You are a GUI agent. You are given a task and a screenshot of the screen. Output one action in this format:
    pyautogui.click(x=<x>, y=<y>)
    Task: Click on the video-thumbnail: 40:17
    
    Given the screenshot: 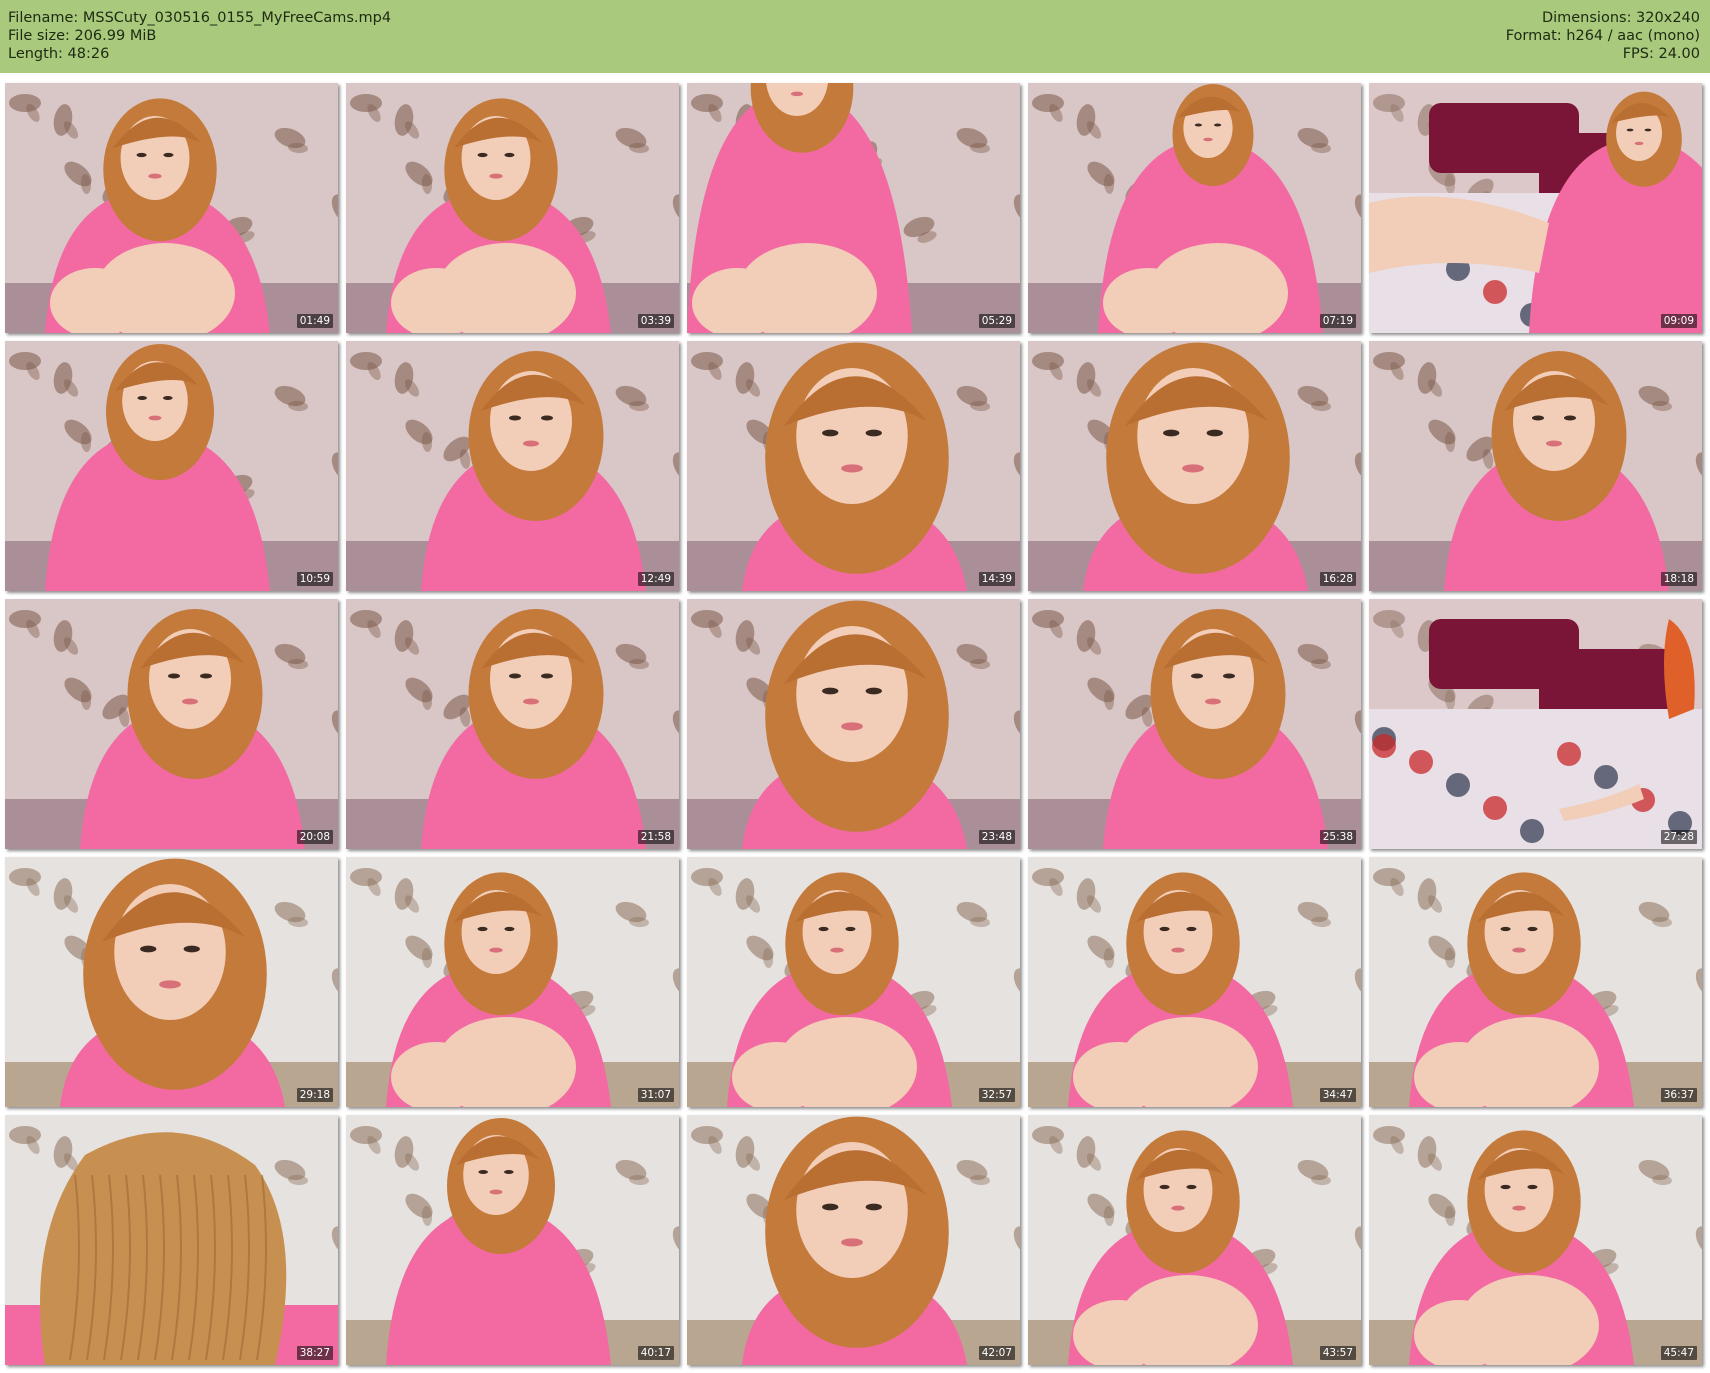 What is the action you would take?
    pyautogui.click(x=512, y=1240)
    